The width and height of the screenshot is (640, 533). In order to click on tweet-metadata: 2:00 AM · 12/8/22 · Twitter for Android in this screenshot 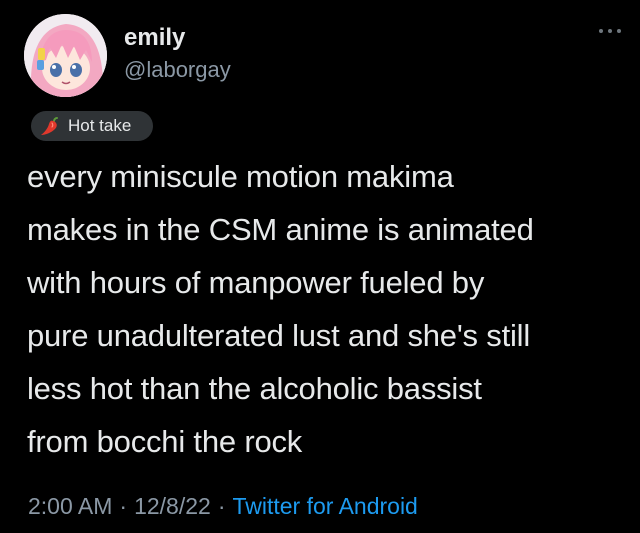, I will do `click(223, 506)`.